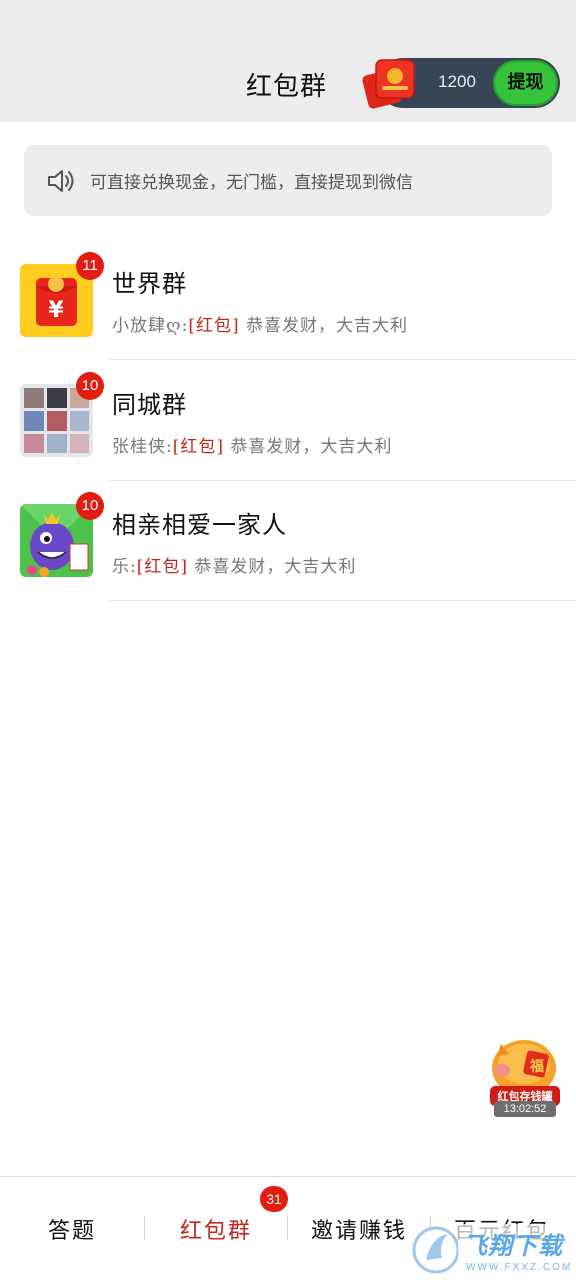  Describe the element at coordinates (288, 421) in the screenshot. I see `chat-row-city: 10 同城群 张桂侠:[红包] 恭喜发财，大吉大利` at that location.